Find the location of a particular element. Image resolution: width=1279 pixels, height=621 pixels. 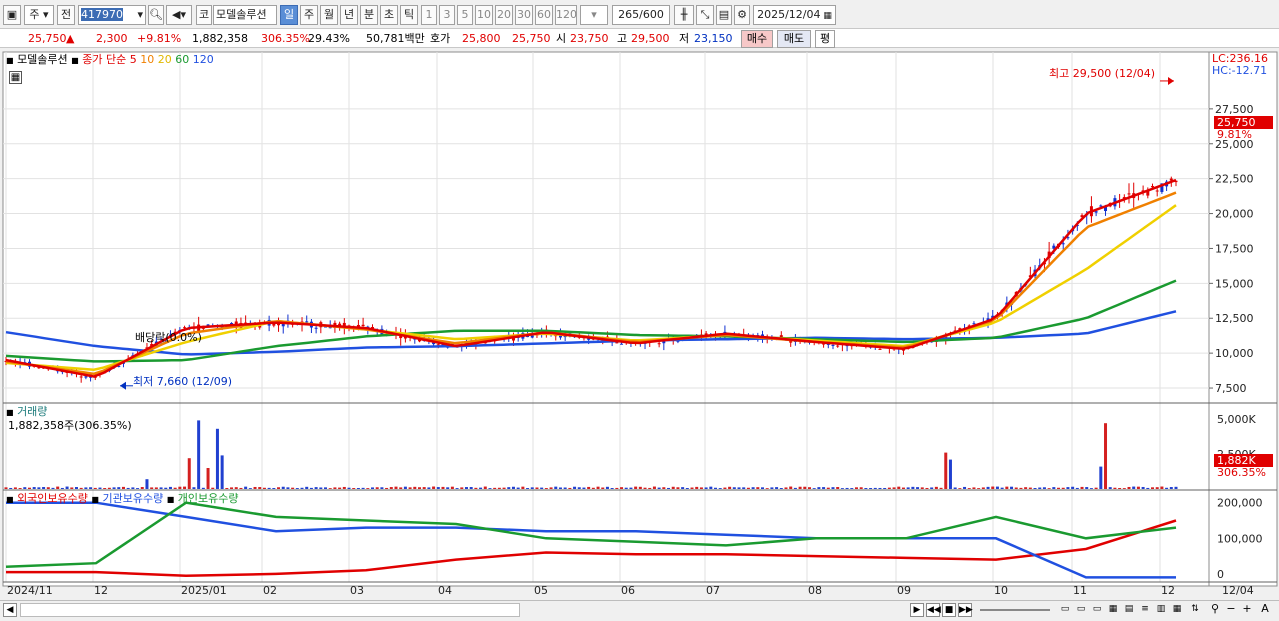

font-icon: A is located at coordinates (1265, 610).